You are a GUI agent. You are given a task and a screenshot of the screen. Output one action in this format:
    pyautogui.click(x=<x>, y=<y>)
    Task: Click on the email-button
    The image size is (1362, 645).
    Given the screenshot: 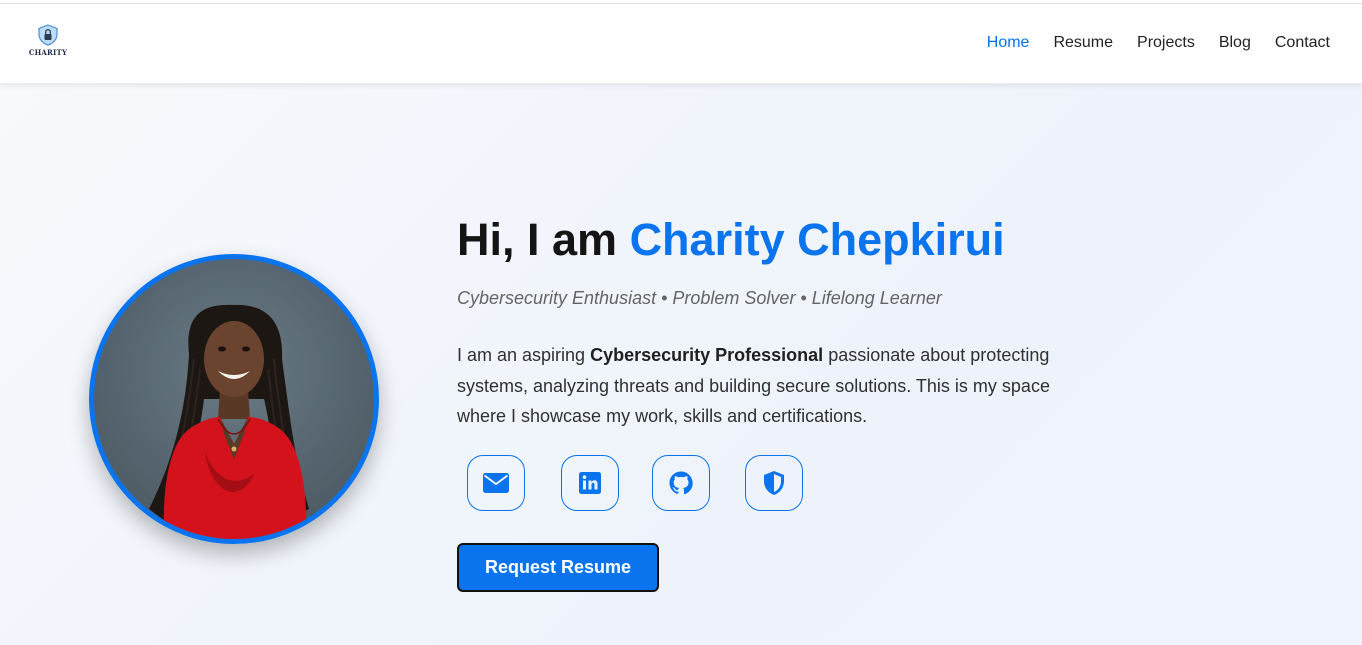 What is the action you would take?
    pyautogui.click(x=496, y=483)
    